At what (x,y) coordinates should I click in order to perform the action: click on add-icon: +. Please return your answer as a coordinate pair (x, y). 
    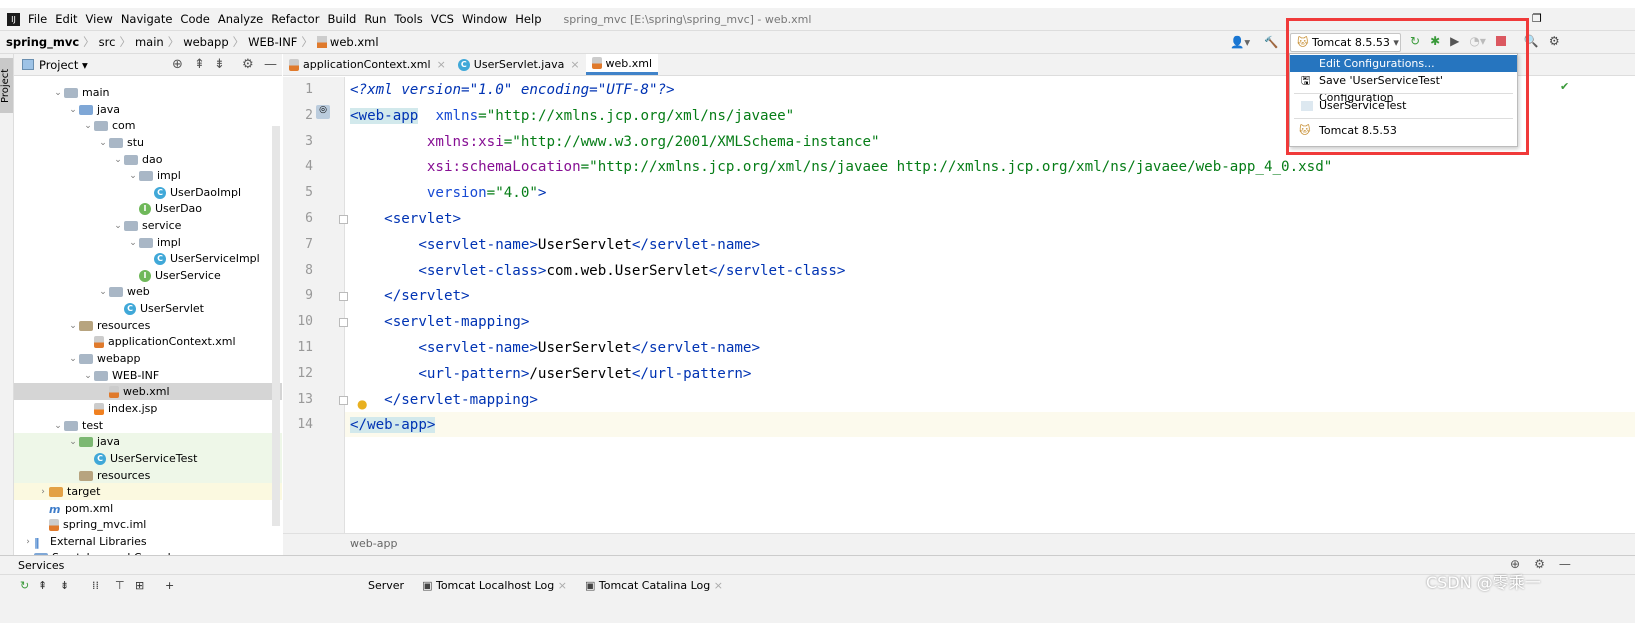
    Looking at the image, I should click on (169, 585).